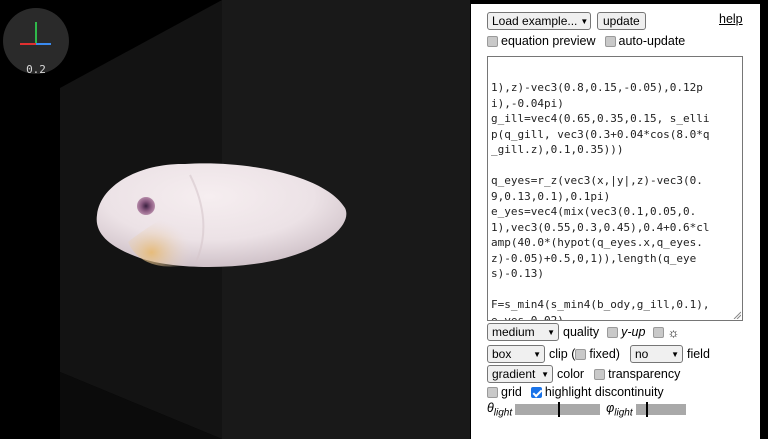 This screenshot has width=768, height=439. I want to click on auto-update-label: auto-update, so click(652, 41).